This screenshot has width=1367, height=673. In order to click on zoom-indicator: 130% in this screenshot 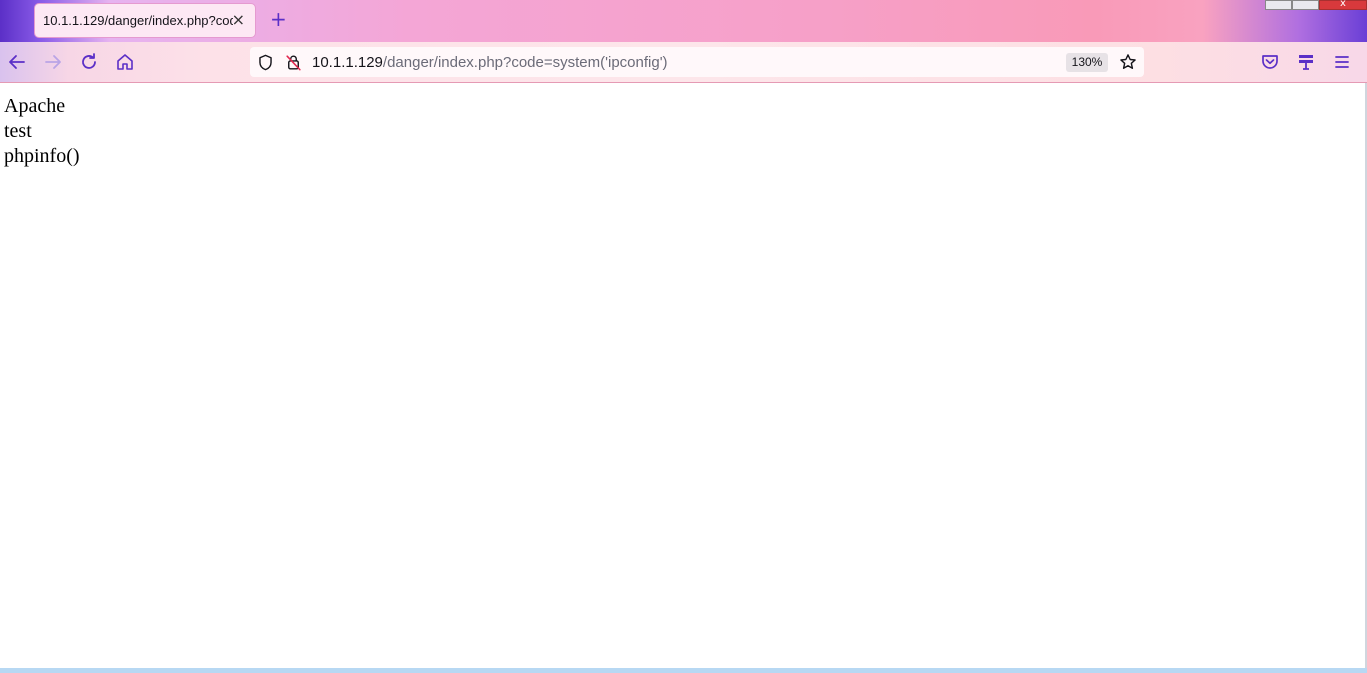, I will do `click(1087, 62)`.